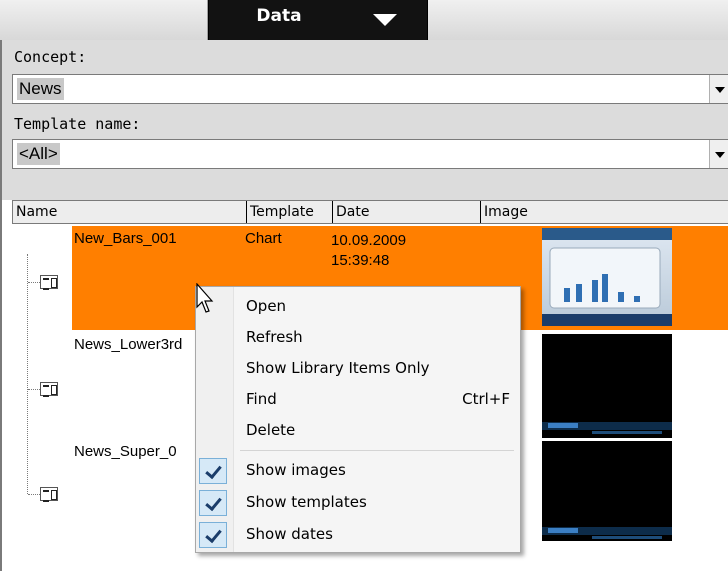  Describe the element at coordinates (369, 240) in the screenshot. I see `item-date: 10.09.2009` at that location.